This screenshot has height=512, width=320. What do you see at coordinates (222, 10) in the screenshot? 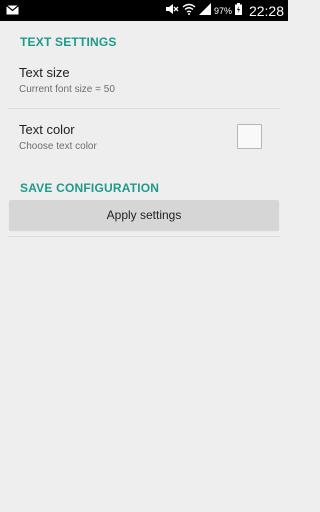
I see `battery-percent: 97%` at bounding box center [222, 10].